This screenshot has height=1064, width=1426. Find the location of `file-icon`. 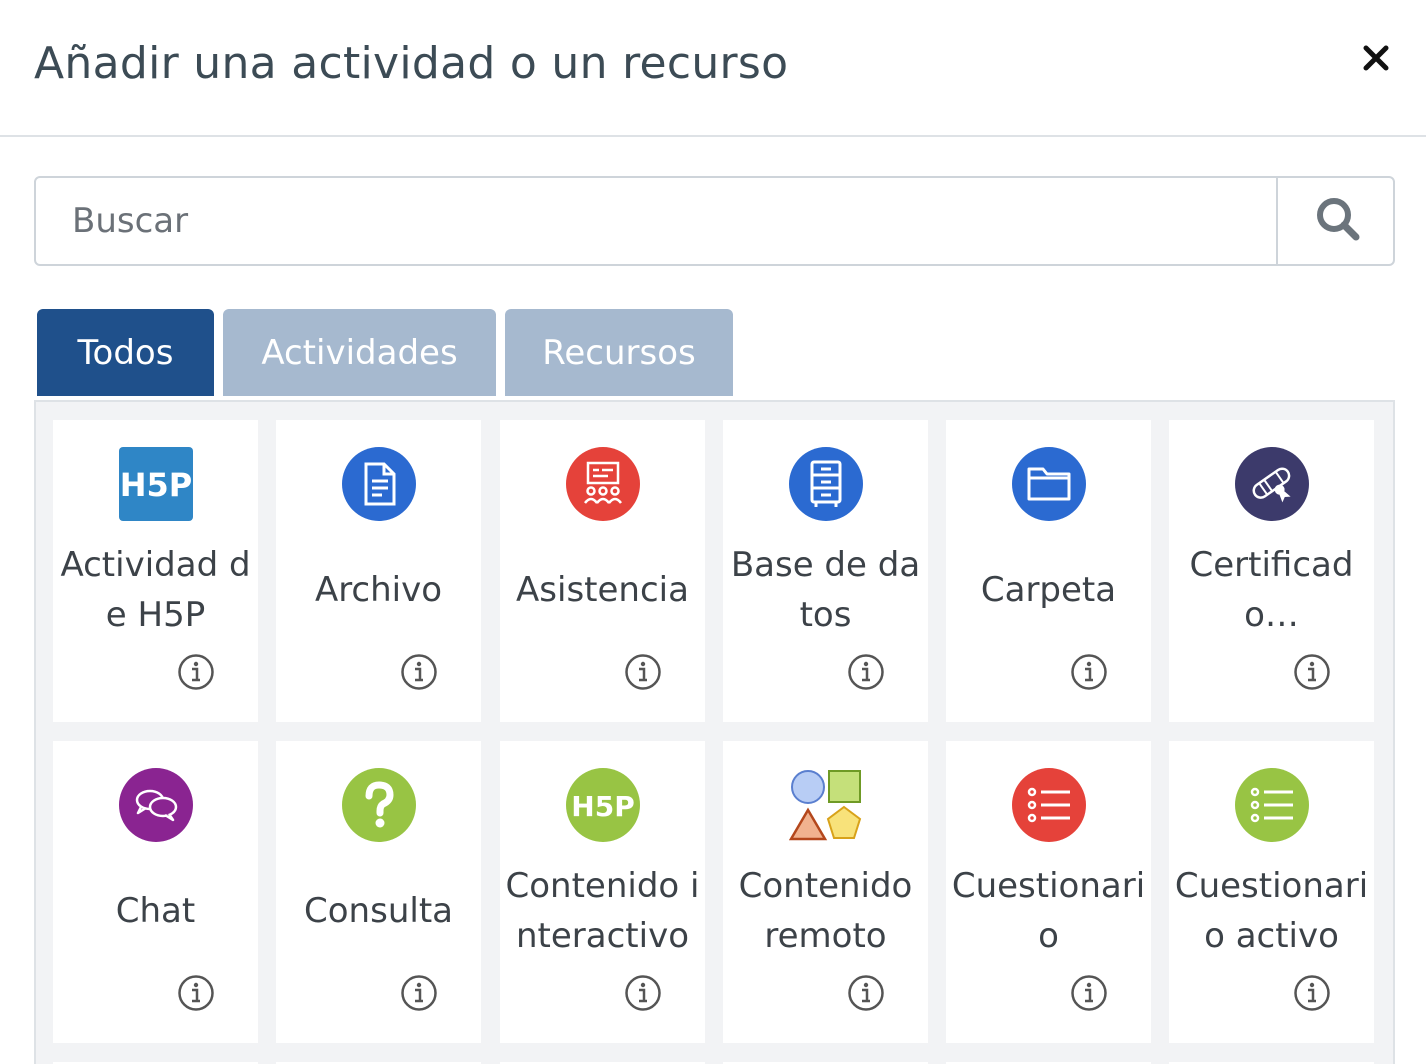

file-icon is located at coordinates (379, 484).